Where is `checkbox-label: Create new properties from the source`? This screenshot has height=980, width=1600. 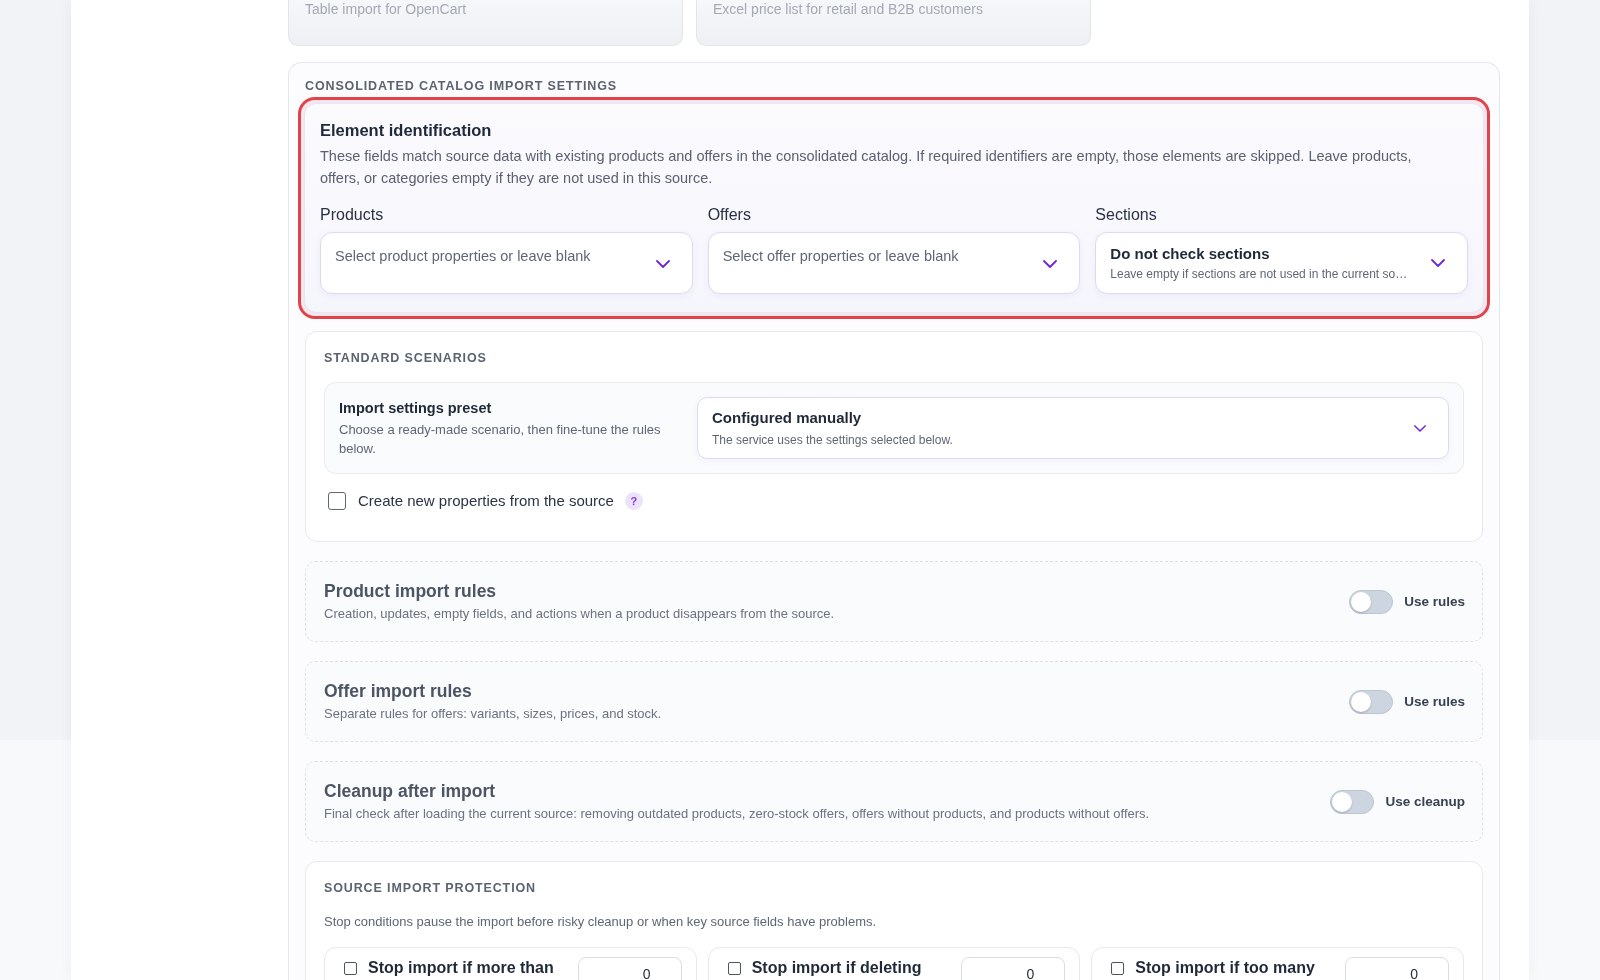 checkbox-label: Create new properties from the source is located at coordinates (486, 501).